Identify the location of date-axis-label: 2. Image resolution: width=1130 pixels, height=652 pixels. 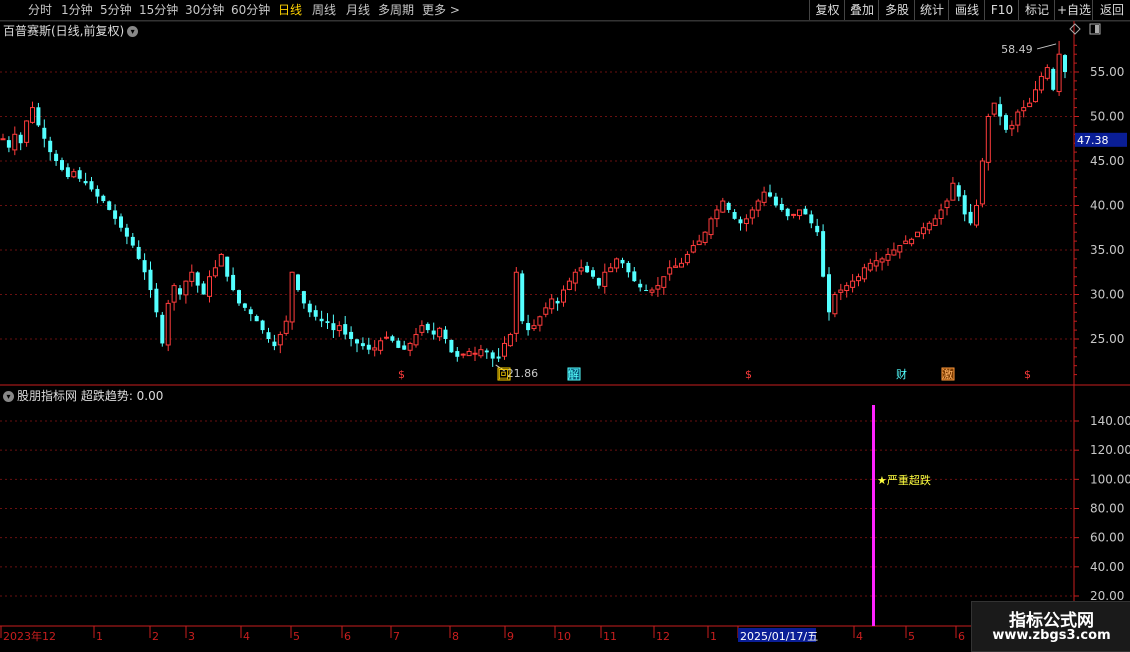
(155, 636).